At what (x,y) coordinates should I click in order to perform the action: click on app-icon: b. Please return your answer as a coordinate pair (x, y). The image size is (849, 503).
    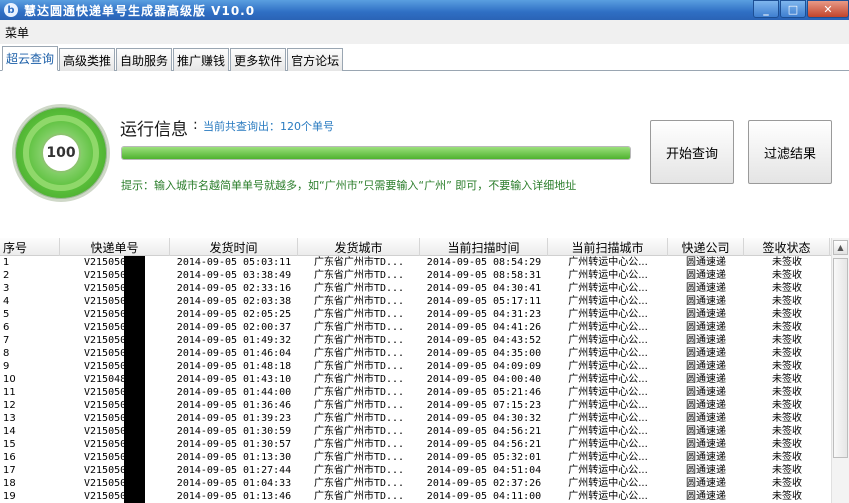
    Looking at the image, I should click on (11, 10).